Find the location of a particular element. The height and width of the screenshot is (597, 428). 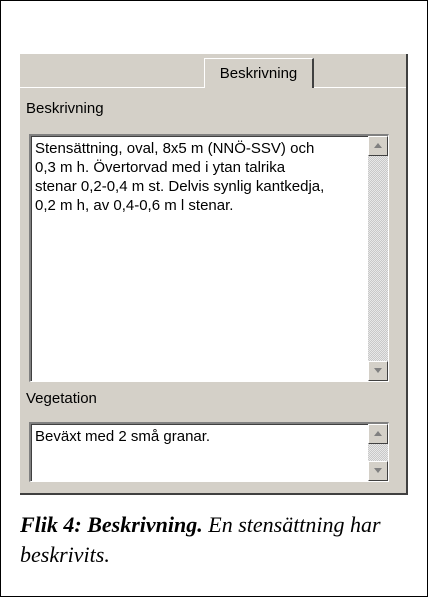

tab-strip-line is located at coordinates (112, 87).